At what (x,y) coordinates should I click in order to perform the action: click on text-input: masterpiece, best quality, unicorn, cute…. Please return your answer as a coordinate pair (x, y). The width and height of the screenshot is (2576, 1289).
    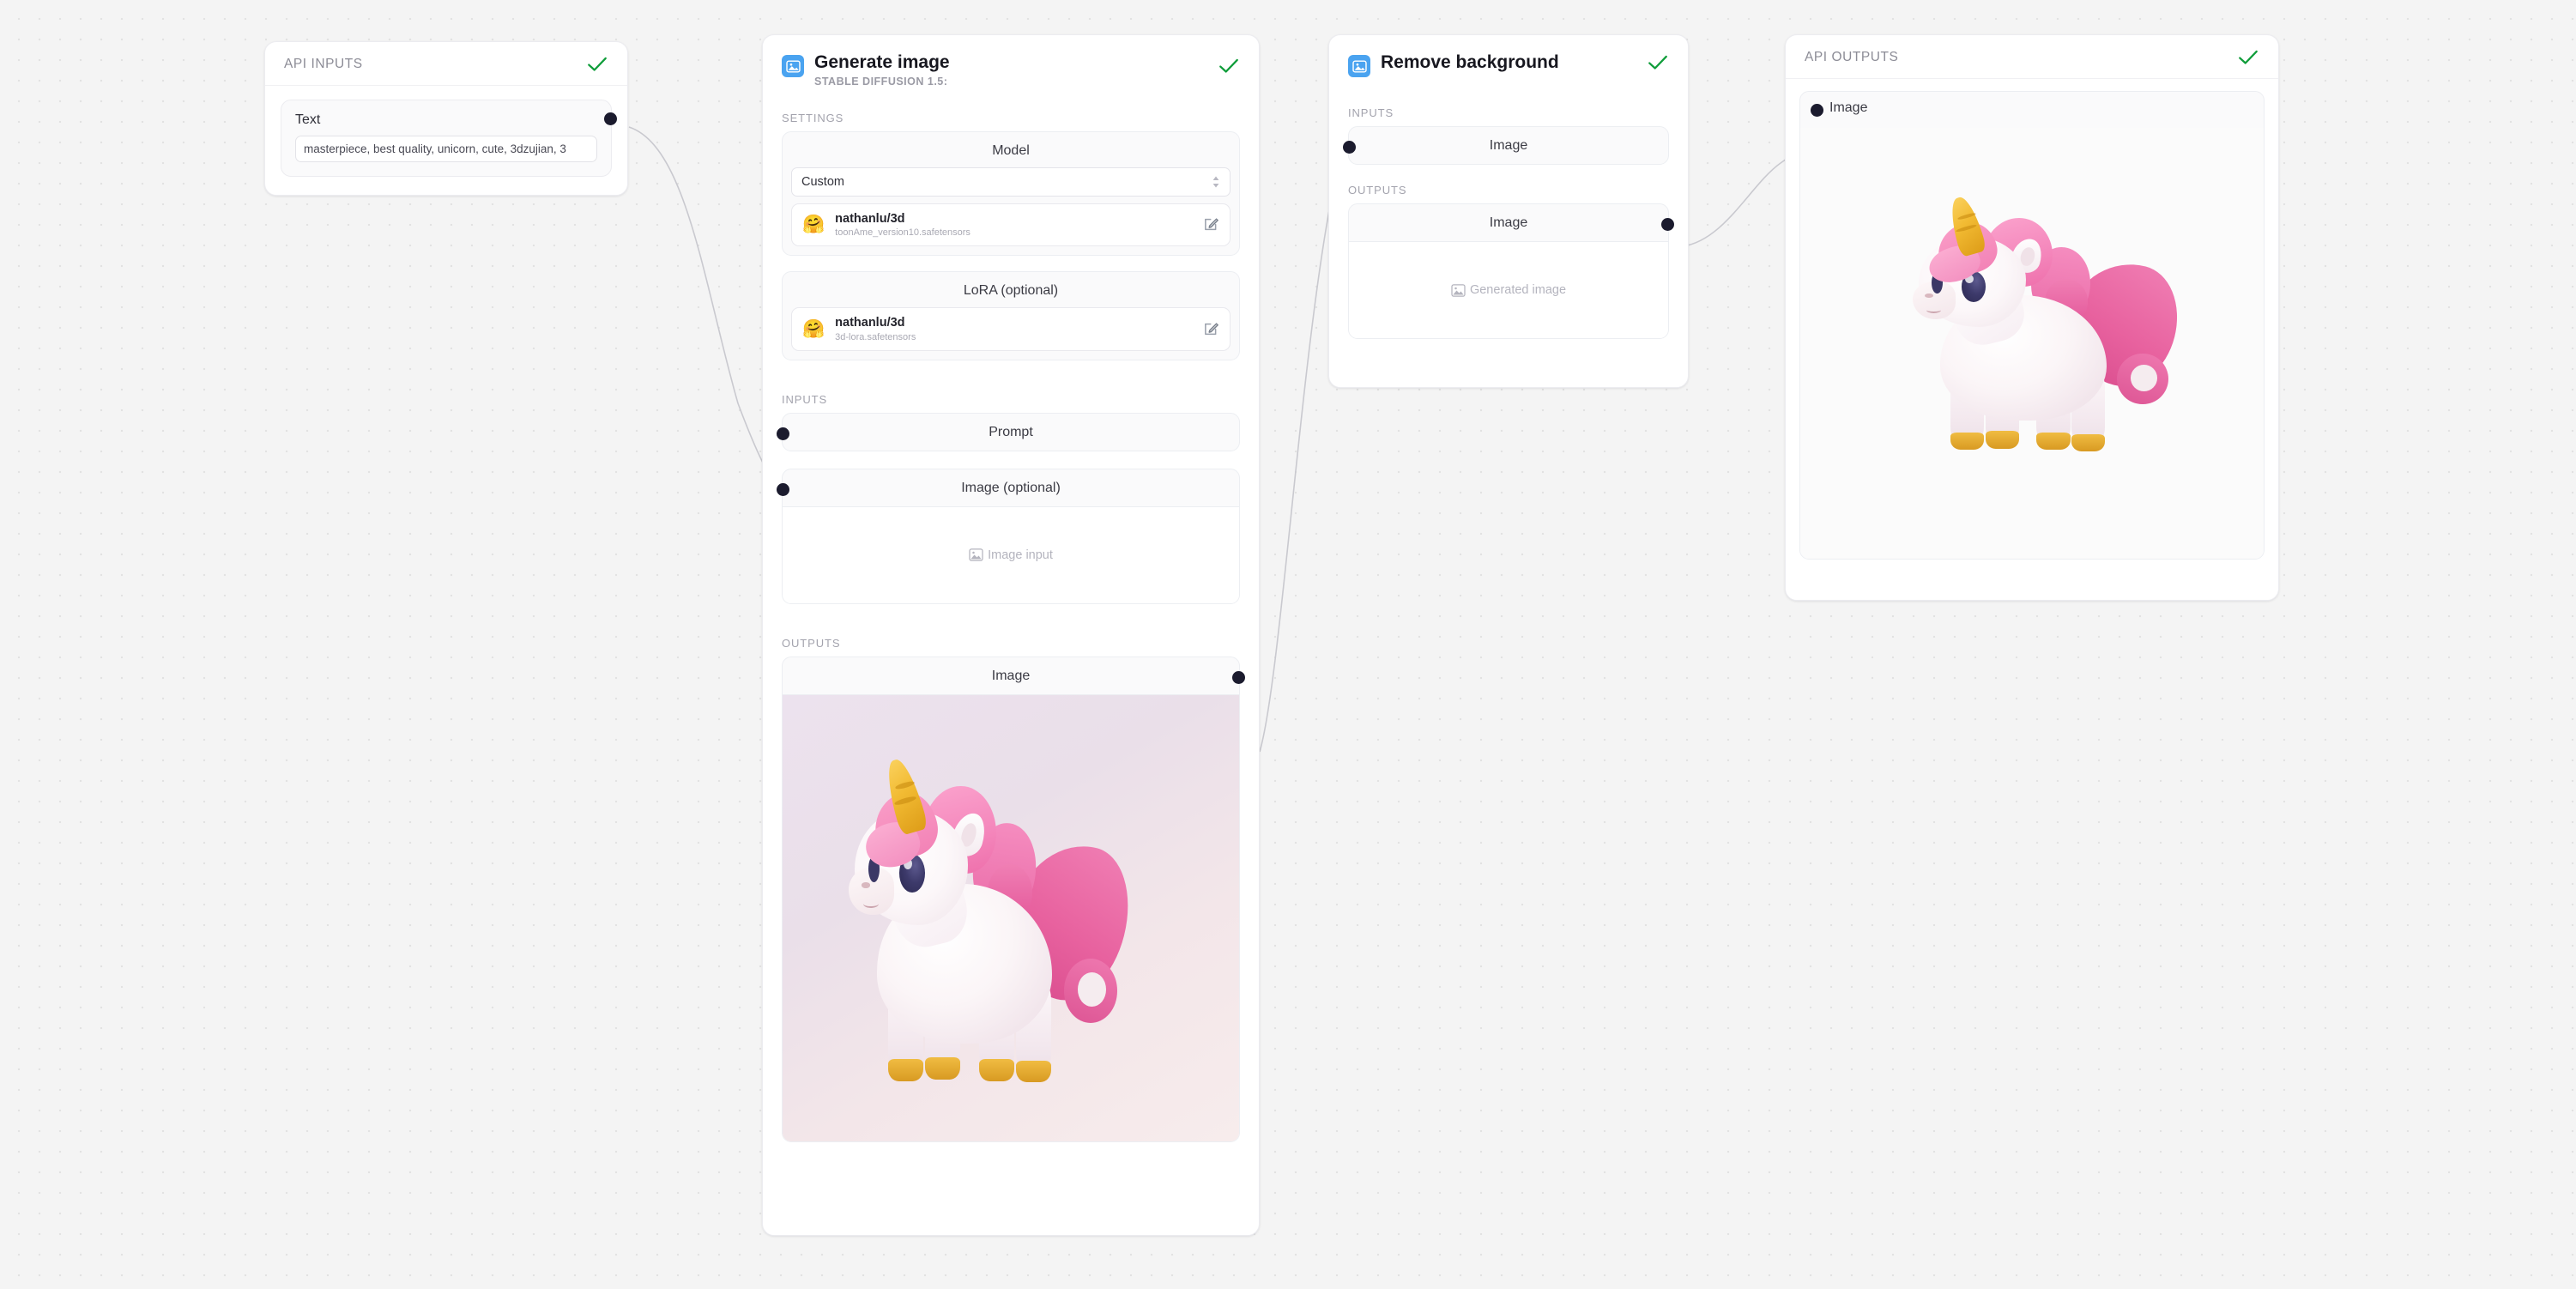
    Looking at the image, I should click on (446, 149).